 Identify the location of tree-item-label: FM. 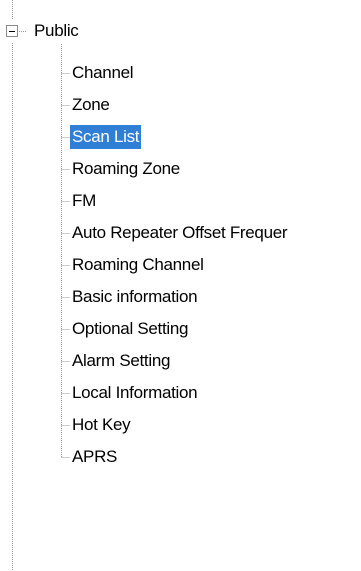
(84, 201).